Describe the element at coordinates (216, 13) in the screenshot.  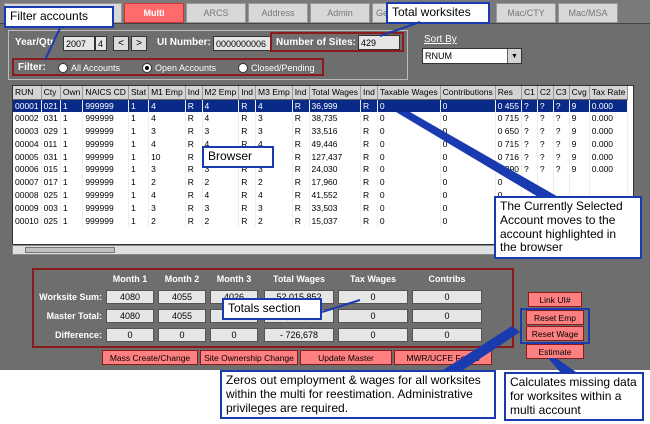
I see `tab-arcs: ARCS` at that location.